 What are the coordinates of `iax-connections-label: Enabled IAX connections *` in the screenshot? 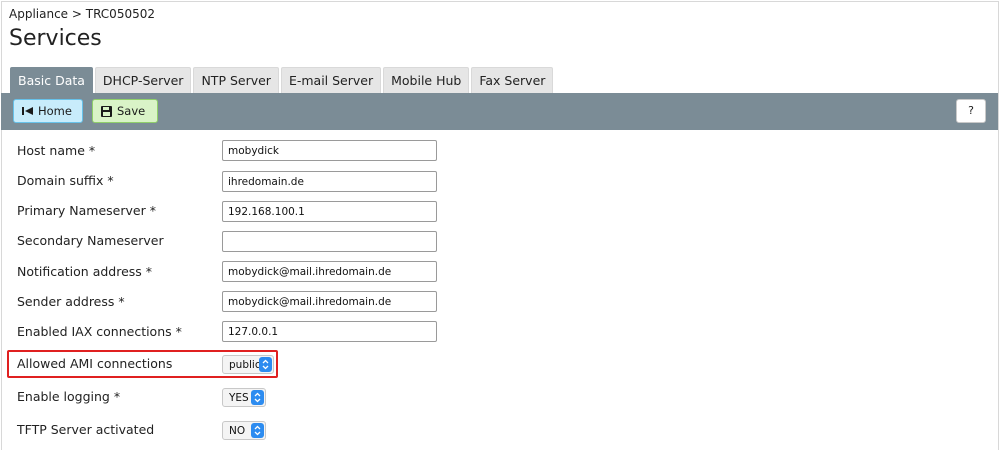 It's located at (99, 331).